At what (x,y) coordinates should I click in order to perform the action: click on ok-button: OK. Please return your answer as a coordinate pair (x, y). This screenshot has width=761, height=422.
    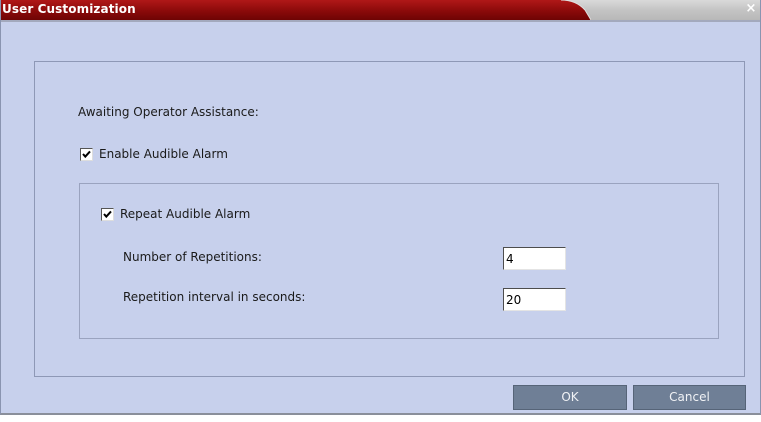
    Looking at the image, I should click on (570, 397).